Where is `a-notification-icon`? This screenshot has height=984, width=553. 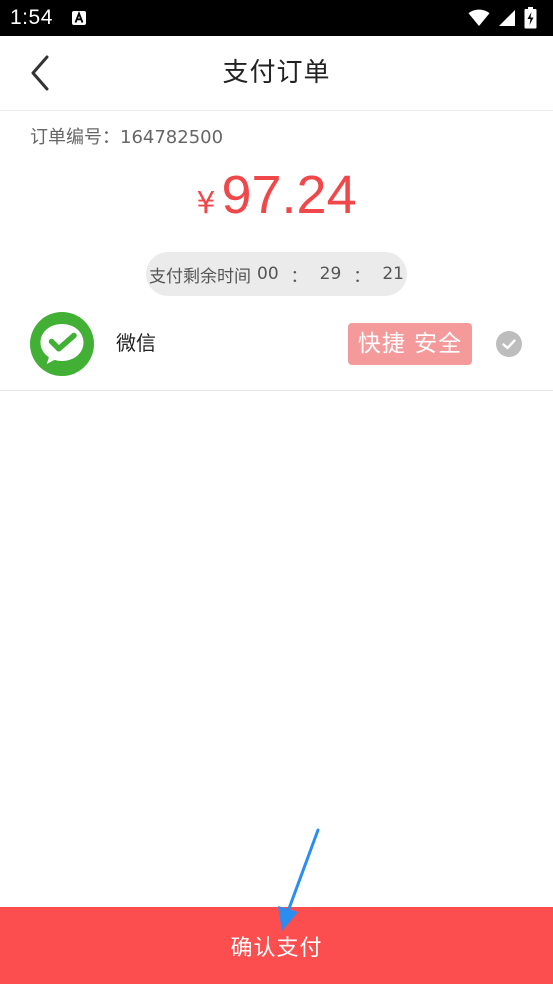
a-notification-icon is located at coordinates (79, 18).